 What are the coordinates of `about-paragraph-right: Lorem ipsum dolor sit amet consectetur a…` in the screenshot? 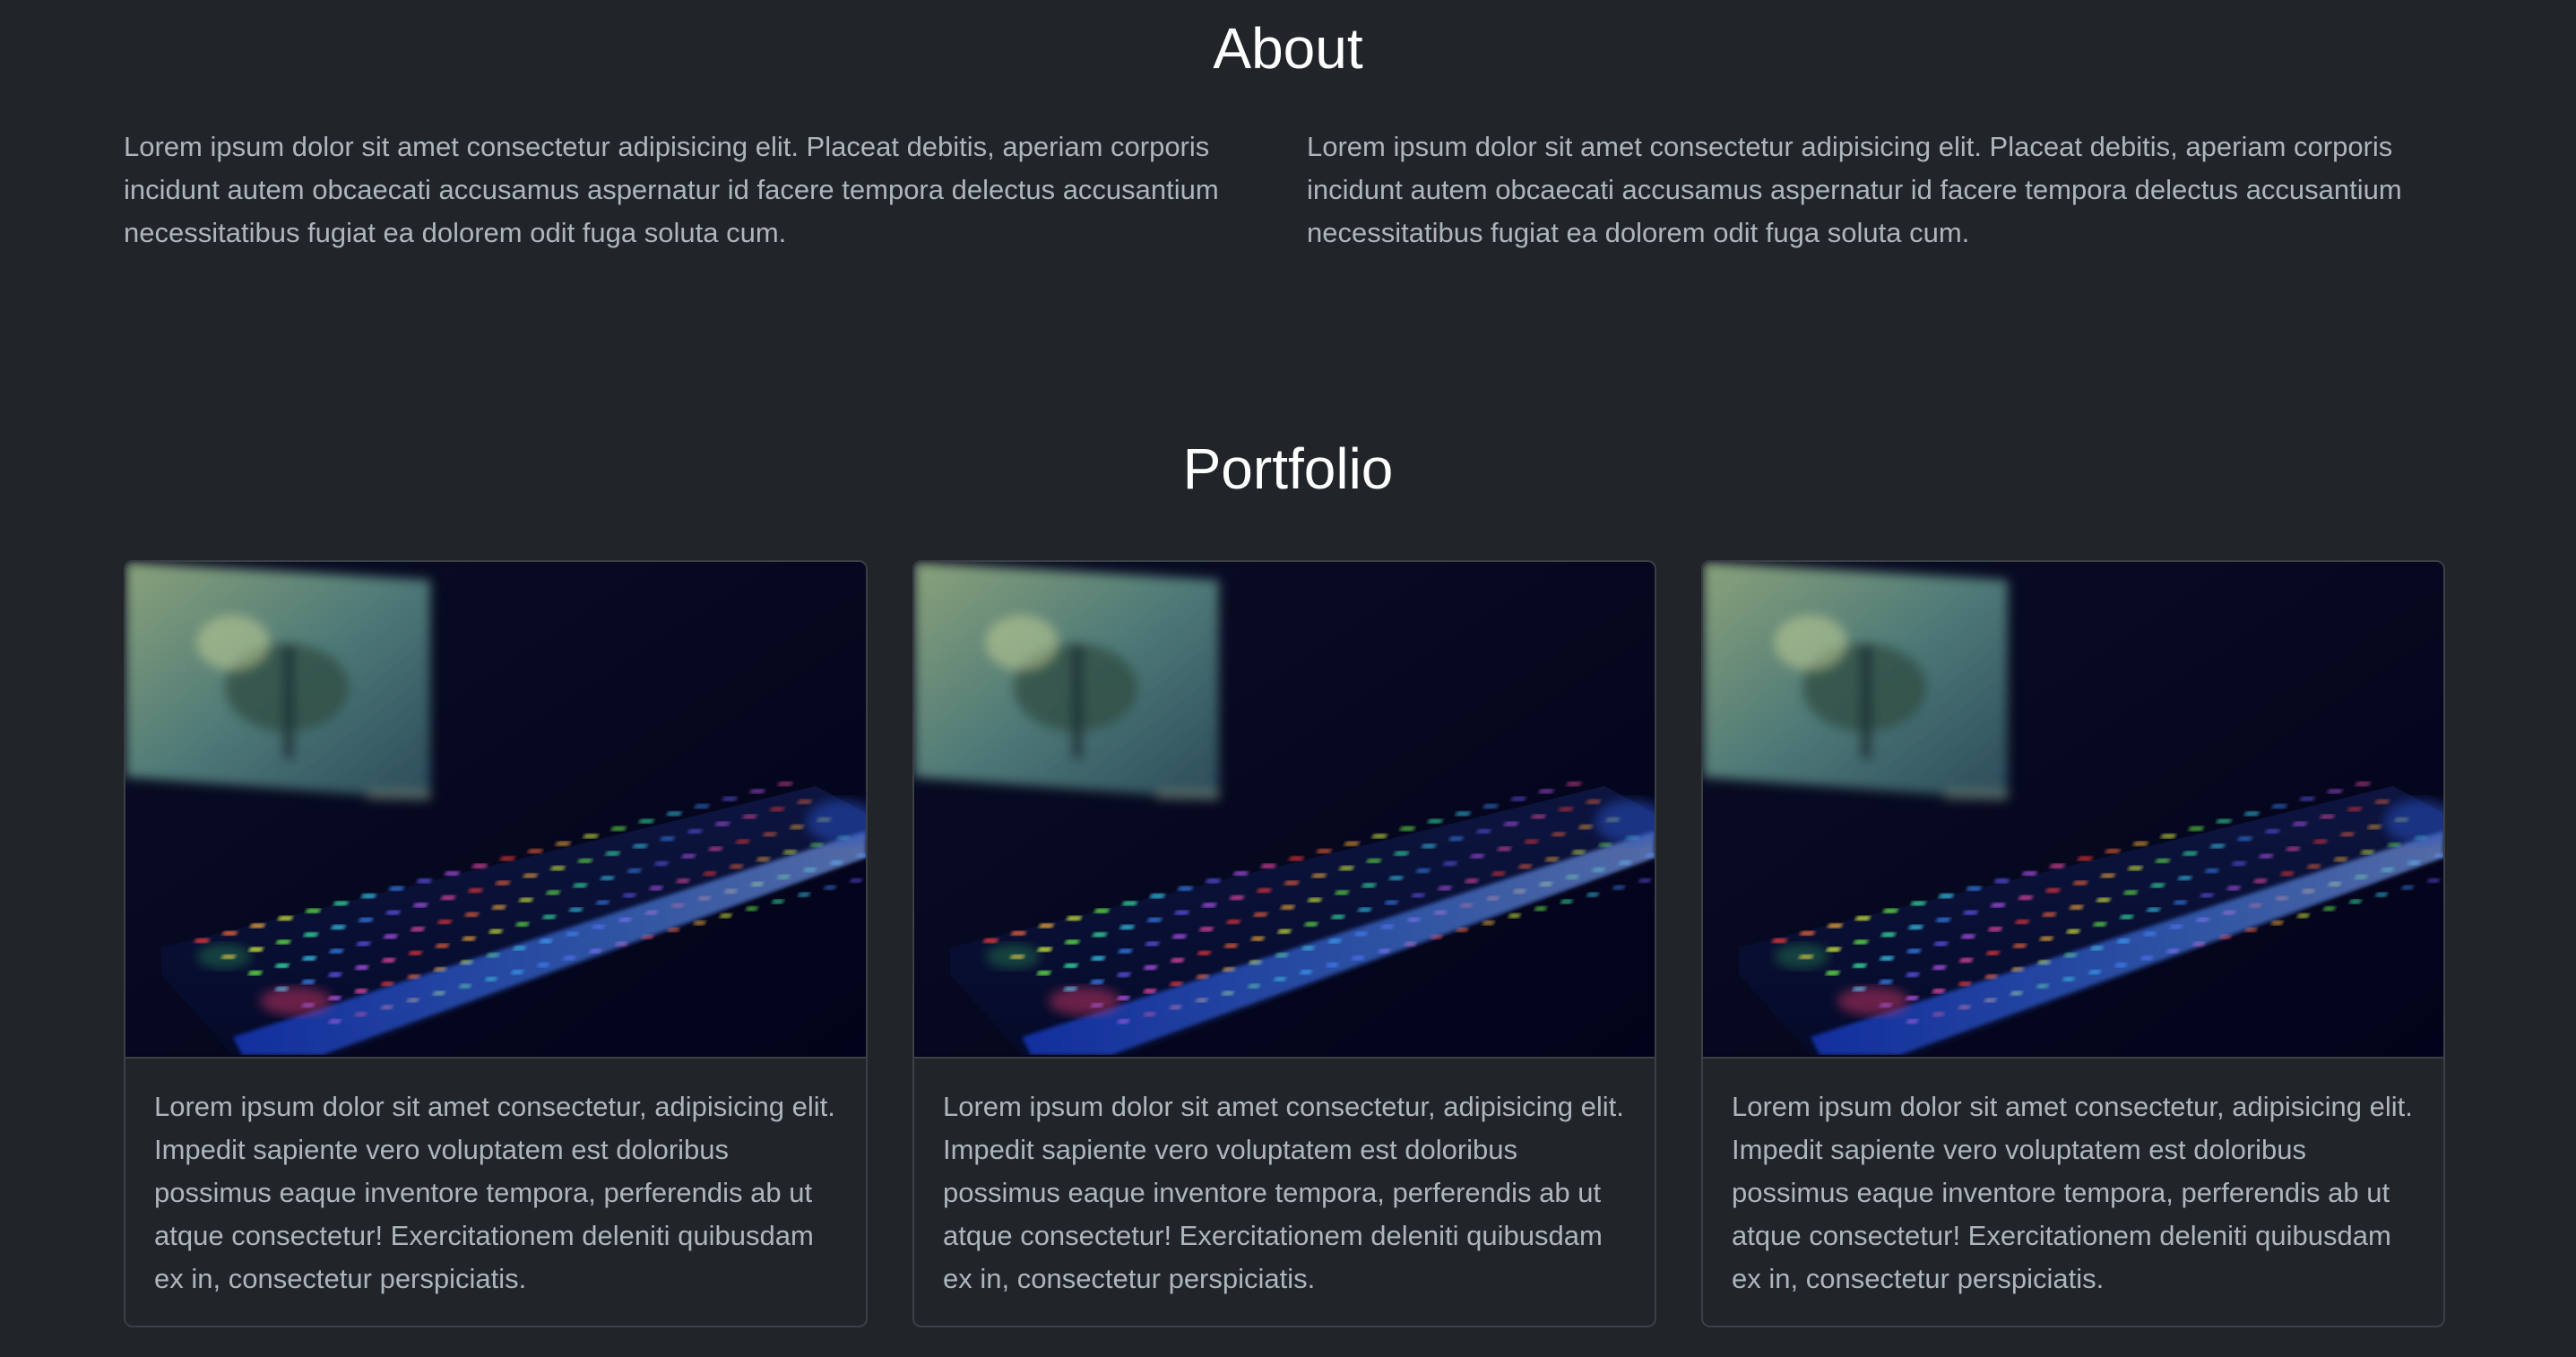 It's located at (1854, 189).